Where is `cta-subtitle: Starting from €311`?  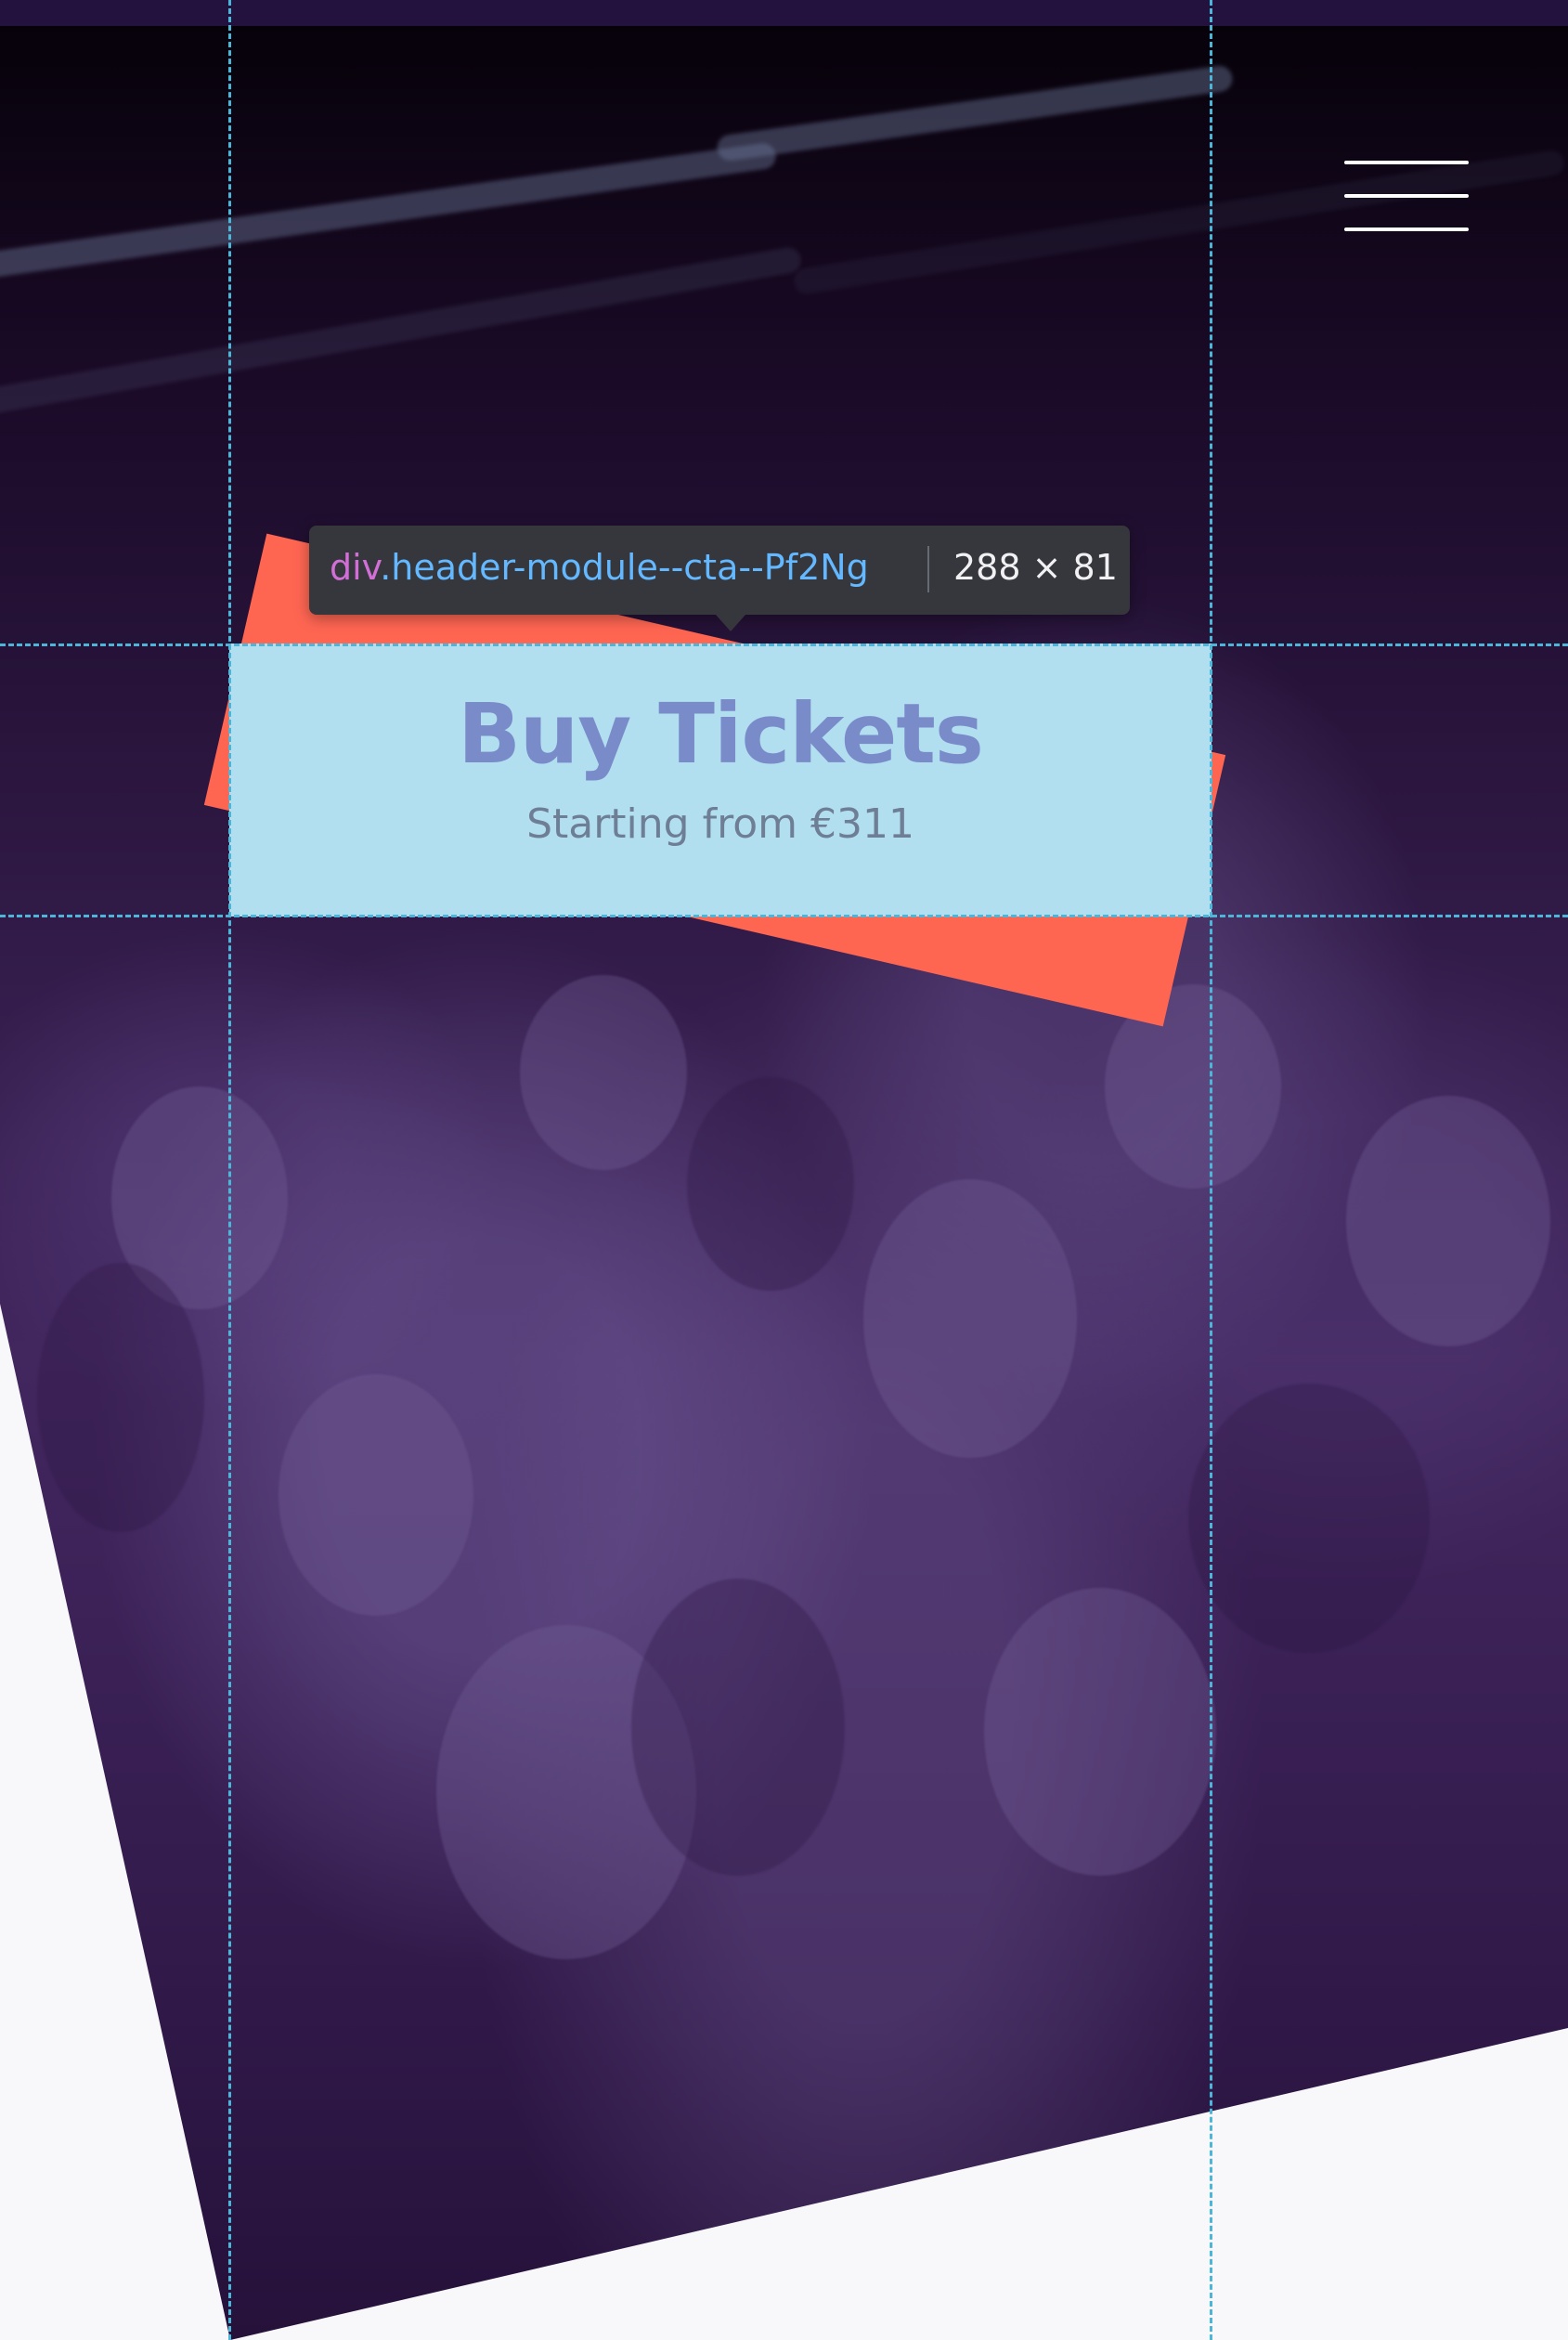
cta-subtitle: Starting from €311 is located at coordinates (720, 824).